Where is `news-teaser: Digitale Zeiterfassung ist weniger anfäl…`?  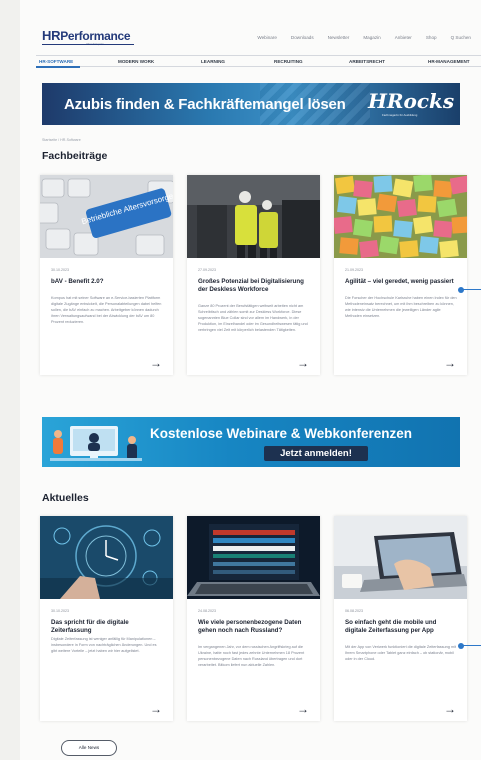
news-teaser: Digitale Zeiterfassung ist weniger anfäl… is located at coordinates (104, 645).